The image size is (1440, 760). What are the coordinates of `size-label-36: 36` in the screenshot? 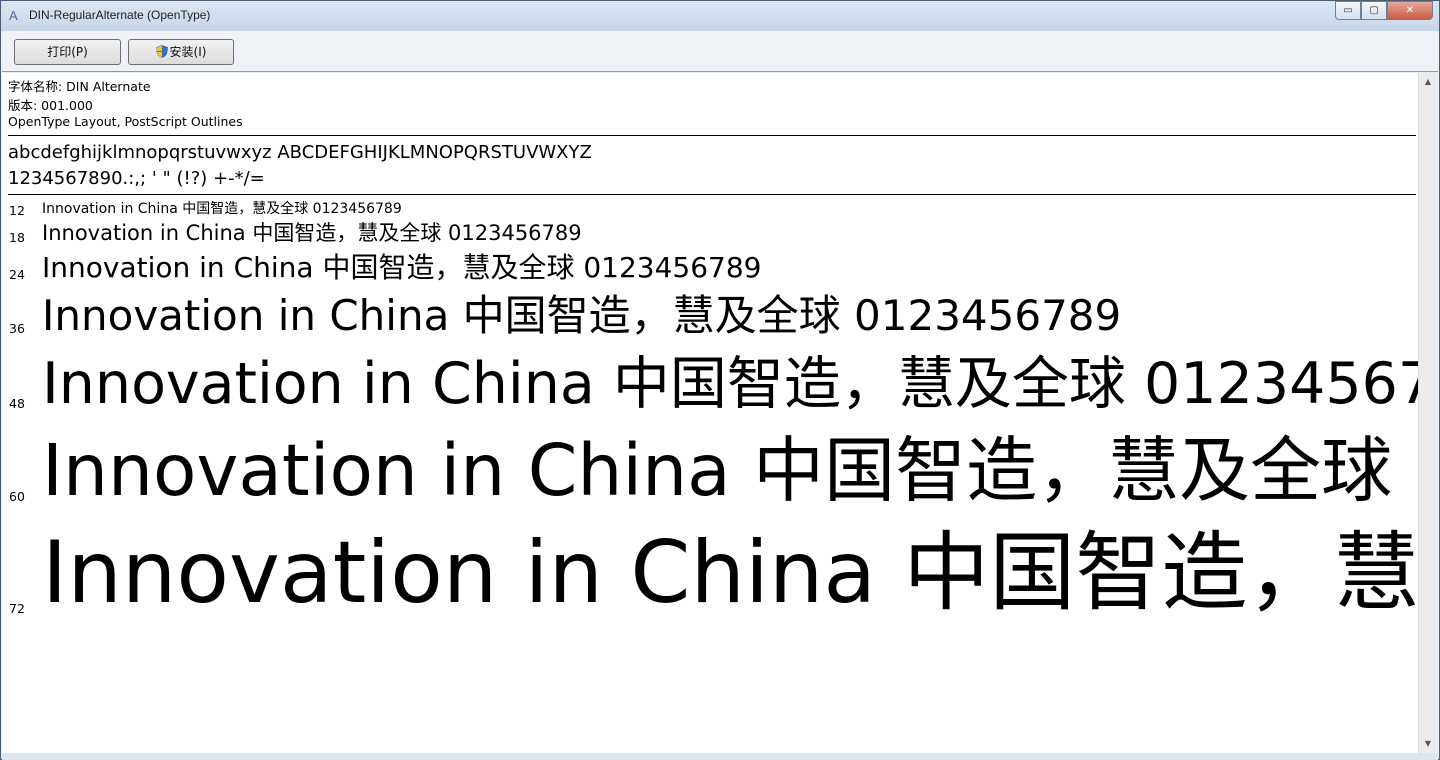 It's located at (17, 328).